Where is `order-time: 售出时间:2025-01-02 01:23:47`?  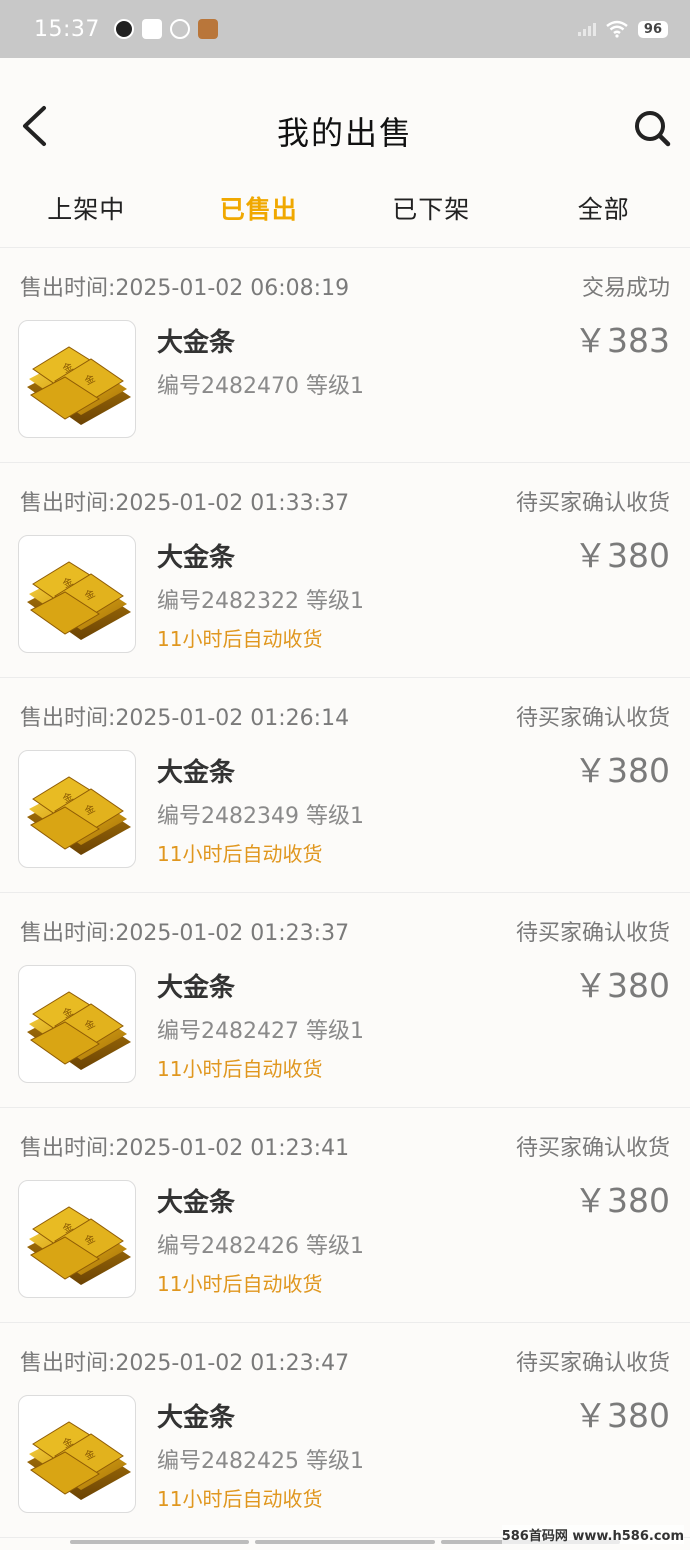 order-time: 售出时间:2025-01-02 01:23:47 is located at coordinates (185, 1363).